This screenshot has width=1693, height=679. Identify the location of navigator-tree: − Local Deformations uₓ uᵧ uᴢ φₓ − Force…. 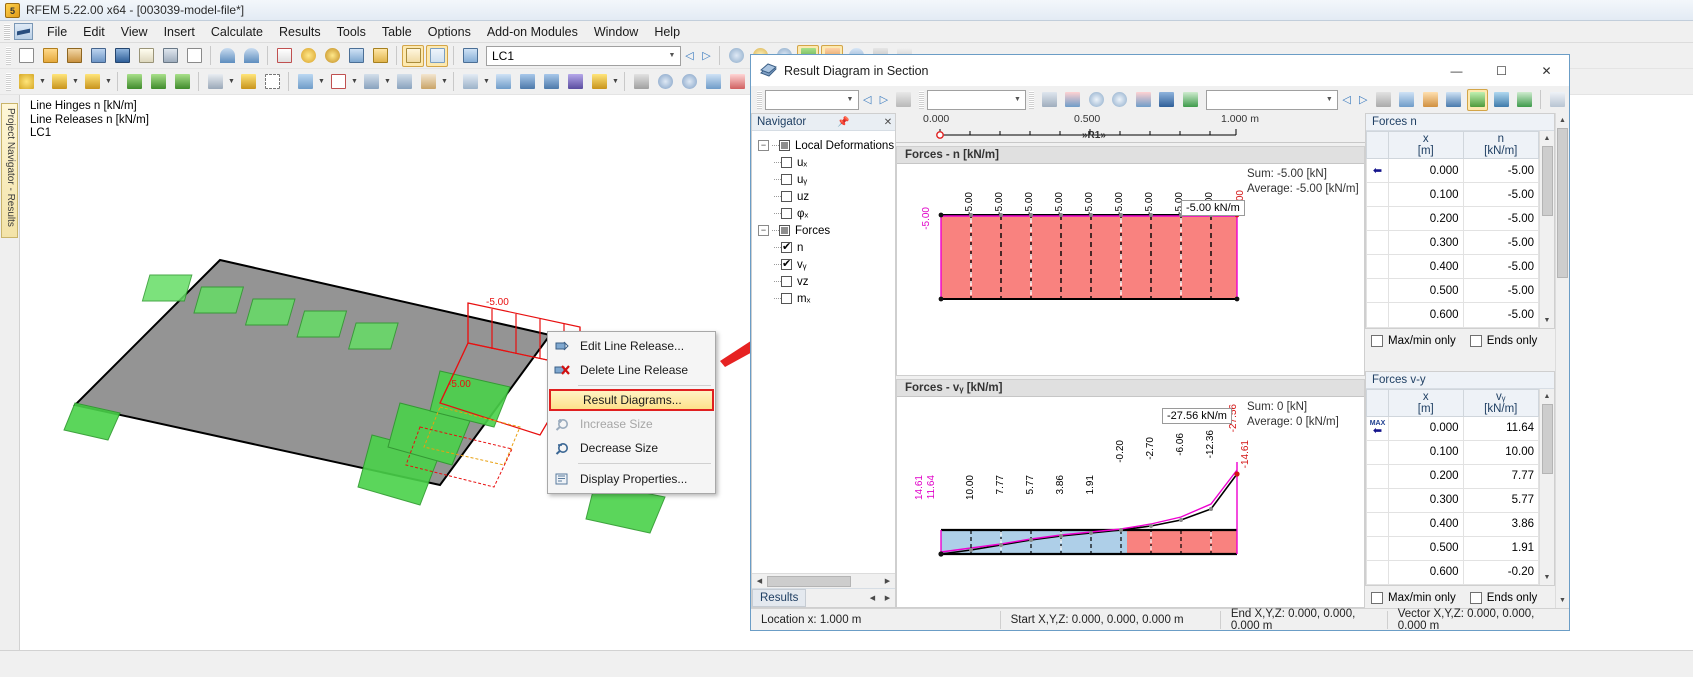
(823, 352).